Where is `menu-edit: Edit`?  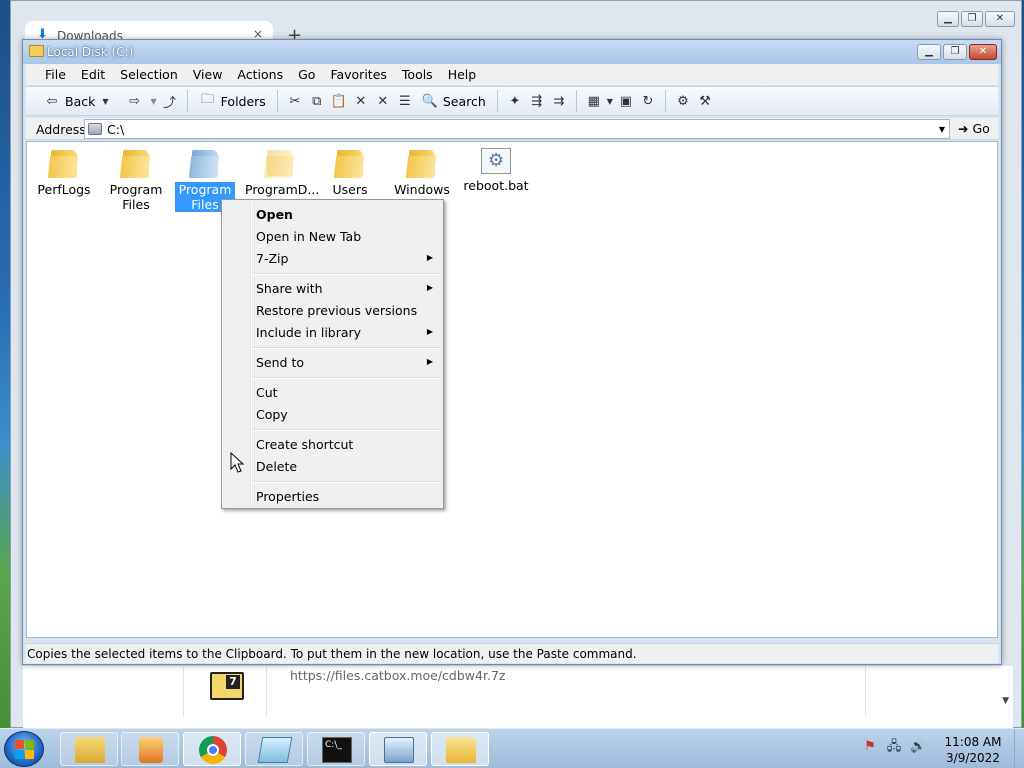
menu-edit: Edit is located at coordinates (93, 74).